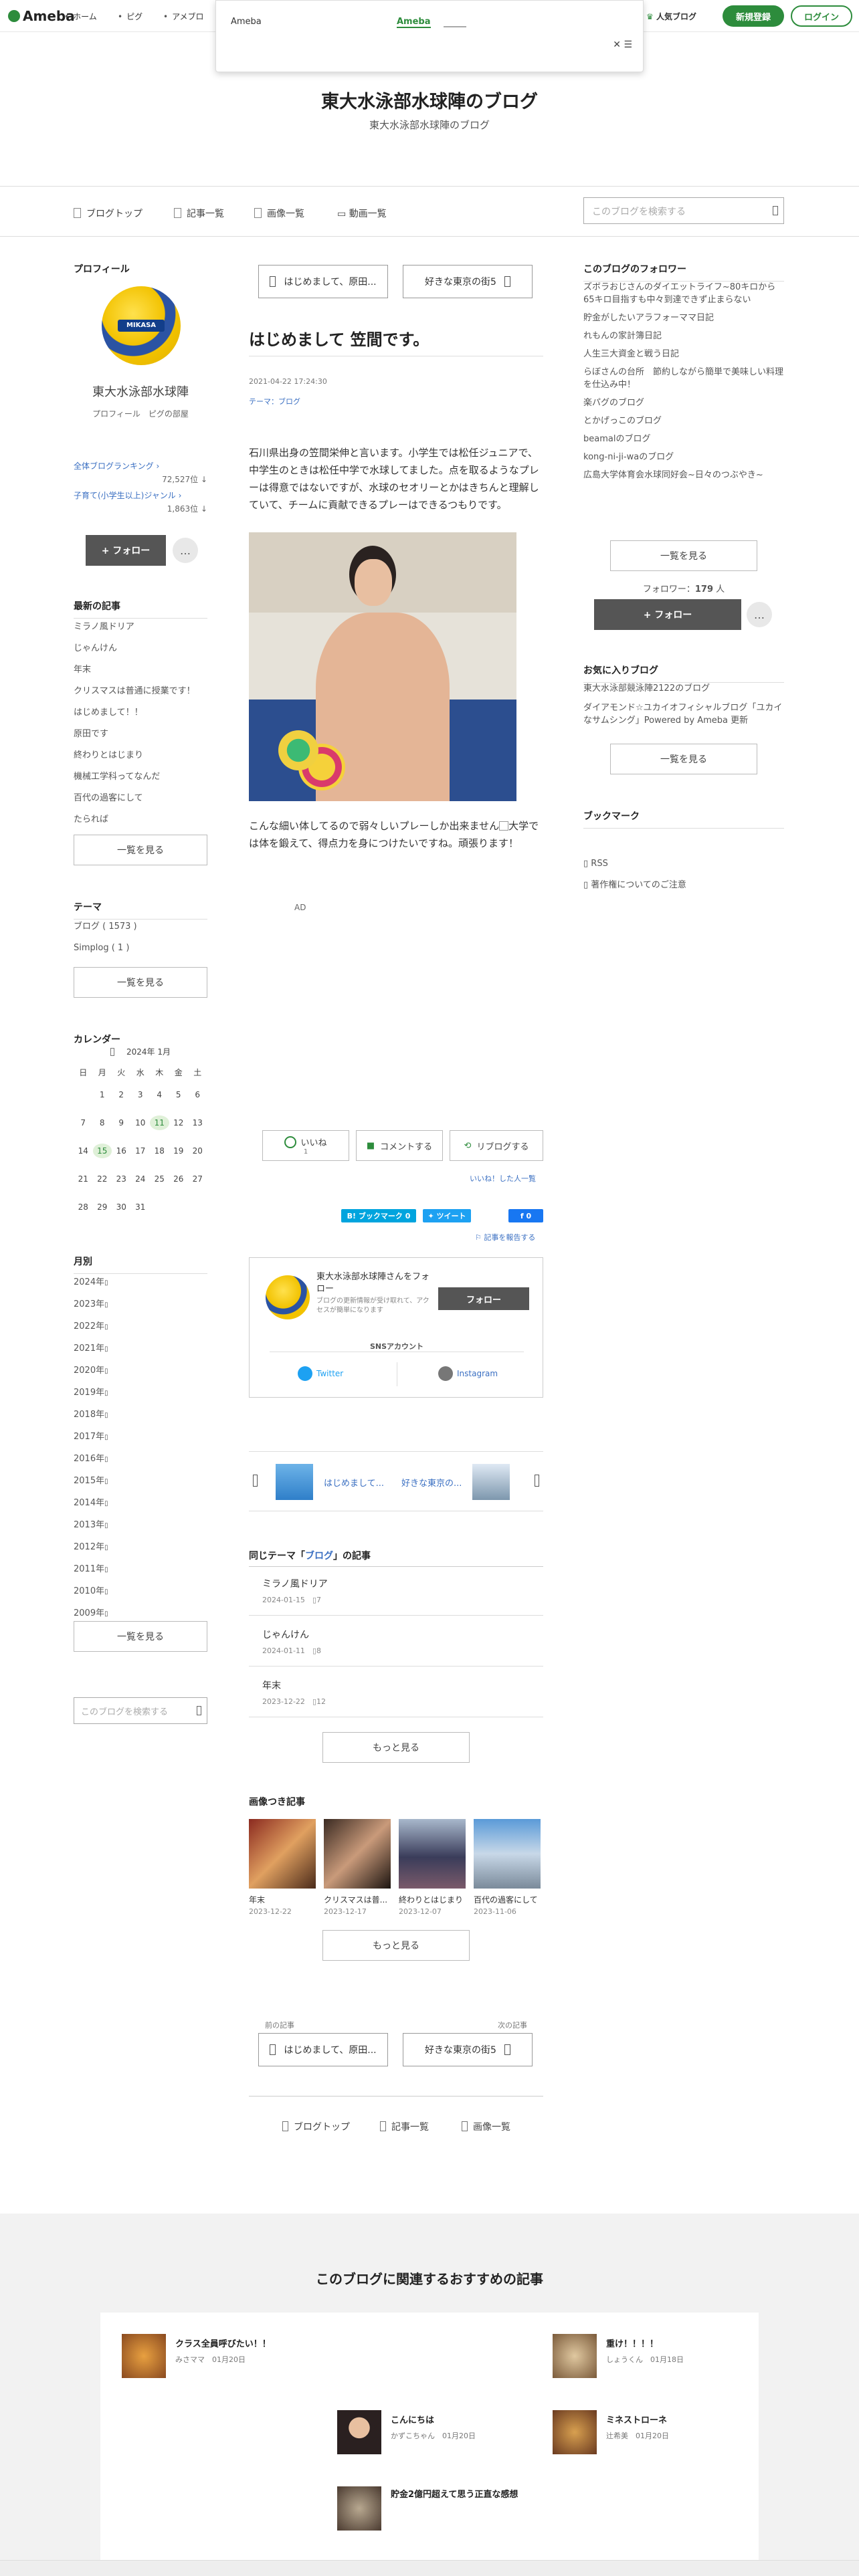 The image size is (859, 2576). What do you see at coordinates (140, 1393) in the screenshot?
I see `monthly-item: 2019年▯` at bounding box center [140, 1393].